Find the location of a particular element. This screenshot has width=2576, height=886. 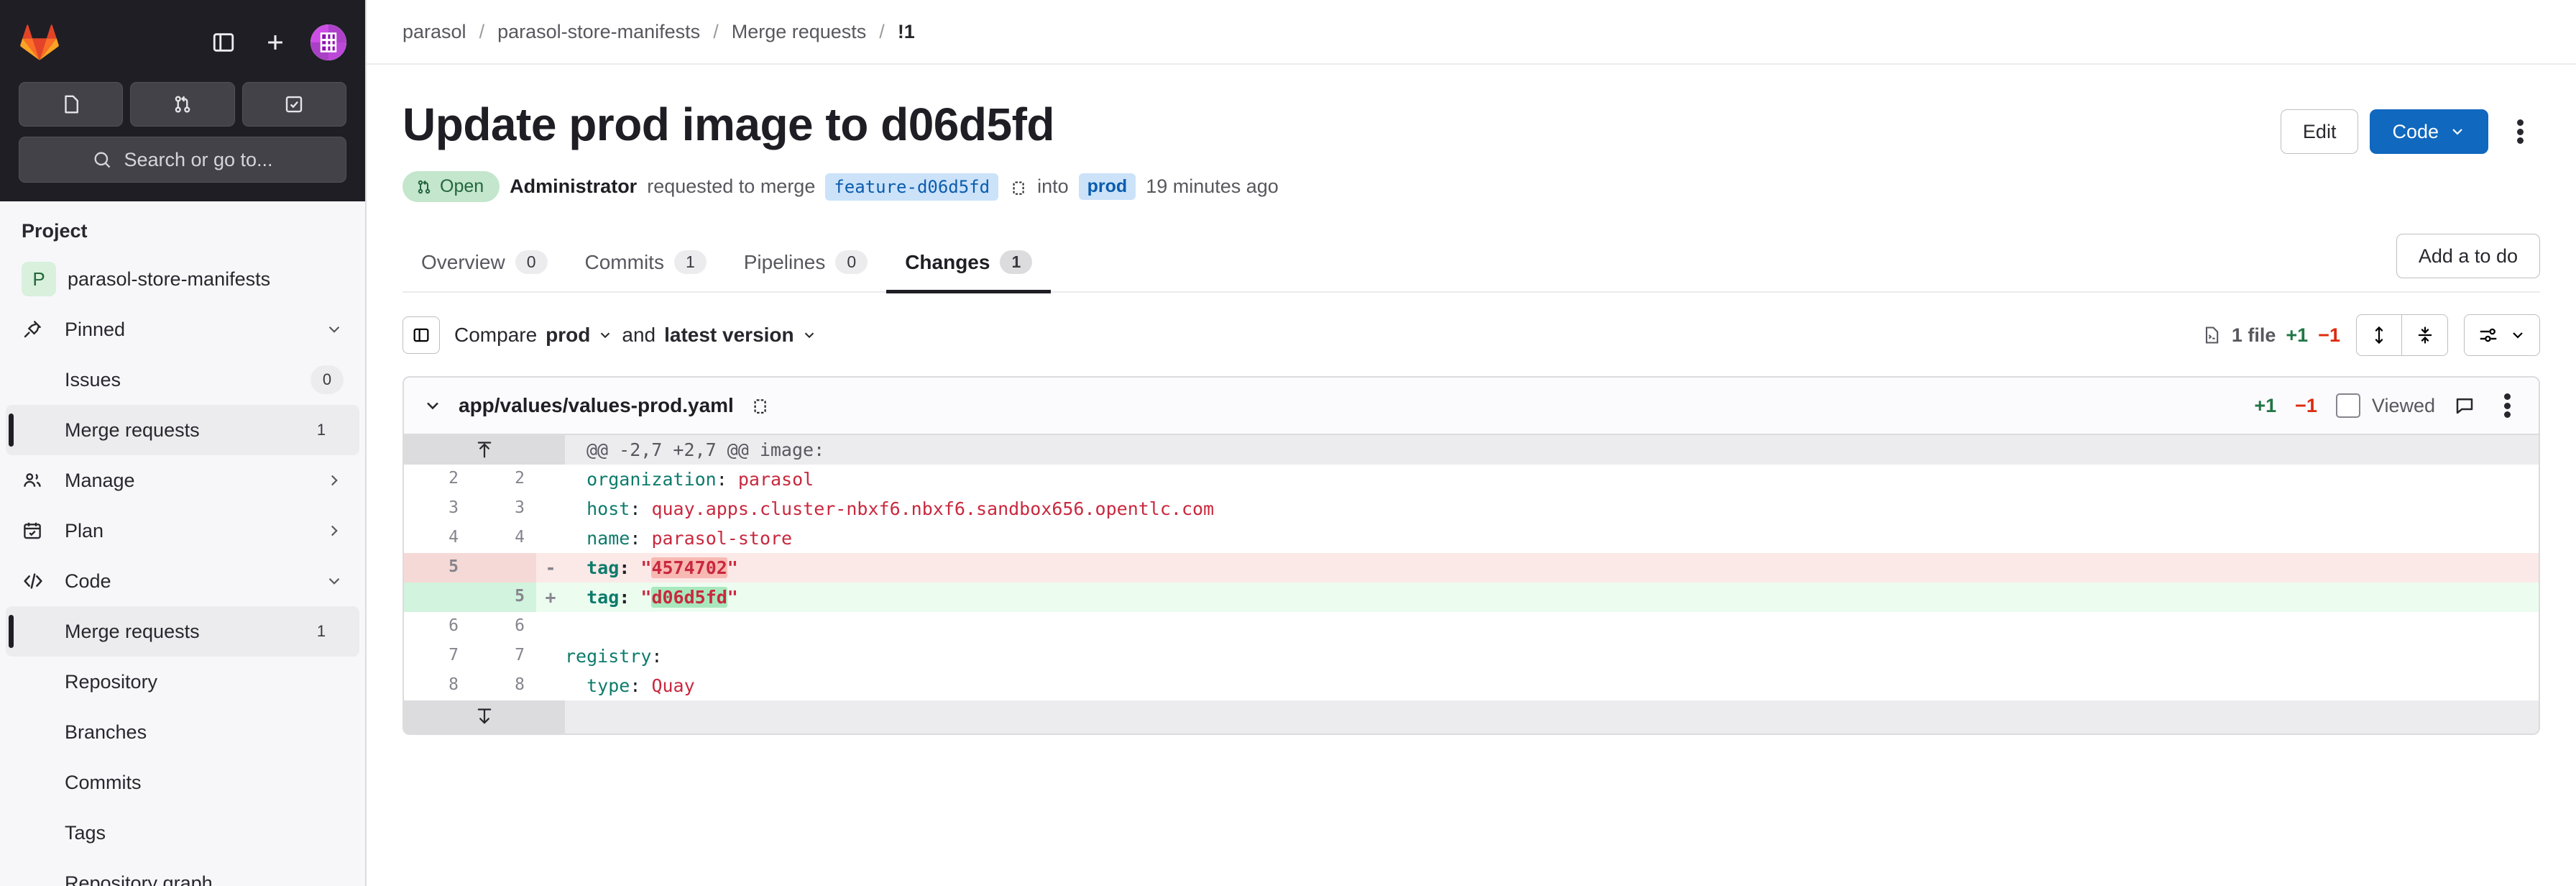

code-icon is located at coordinates (37, 581).